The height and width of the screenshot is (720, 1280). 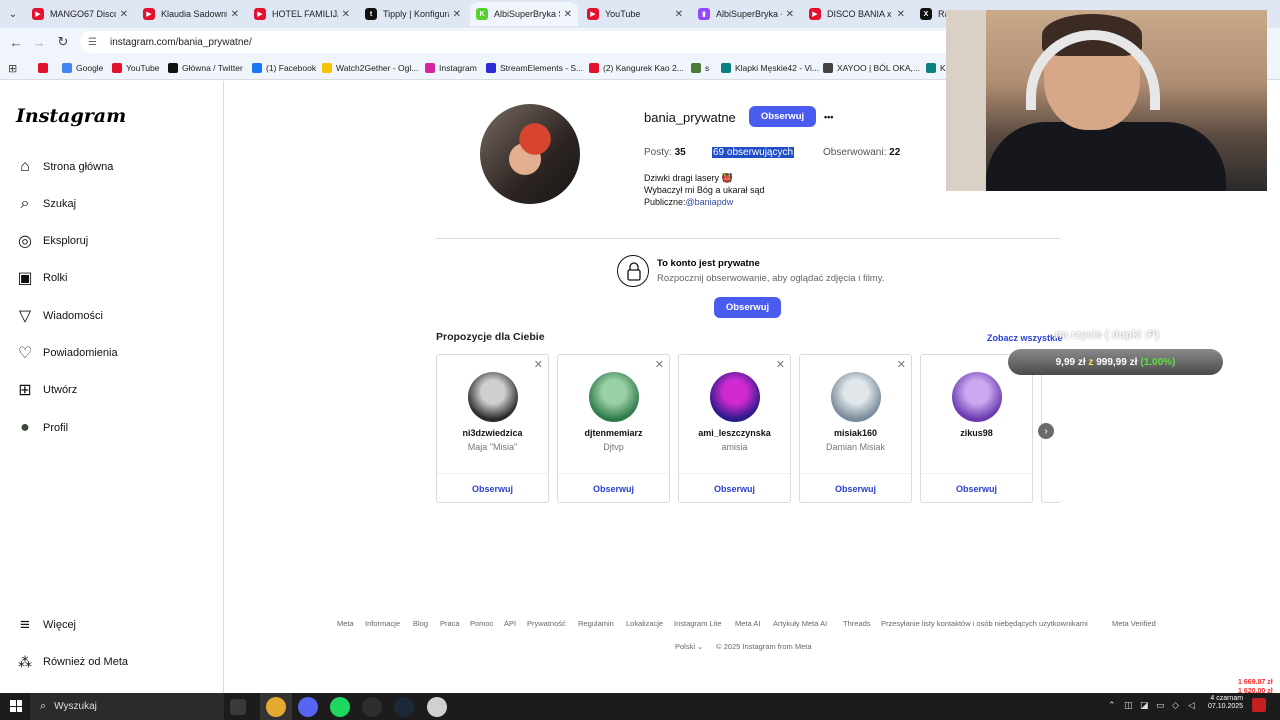 I want to click on footer-link: Praca, so click(x=450, y=623).